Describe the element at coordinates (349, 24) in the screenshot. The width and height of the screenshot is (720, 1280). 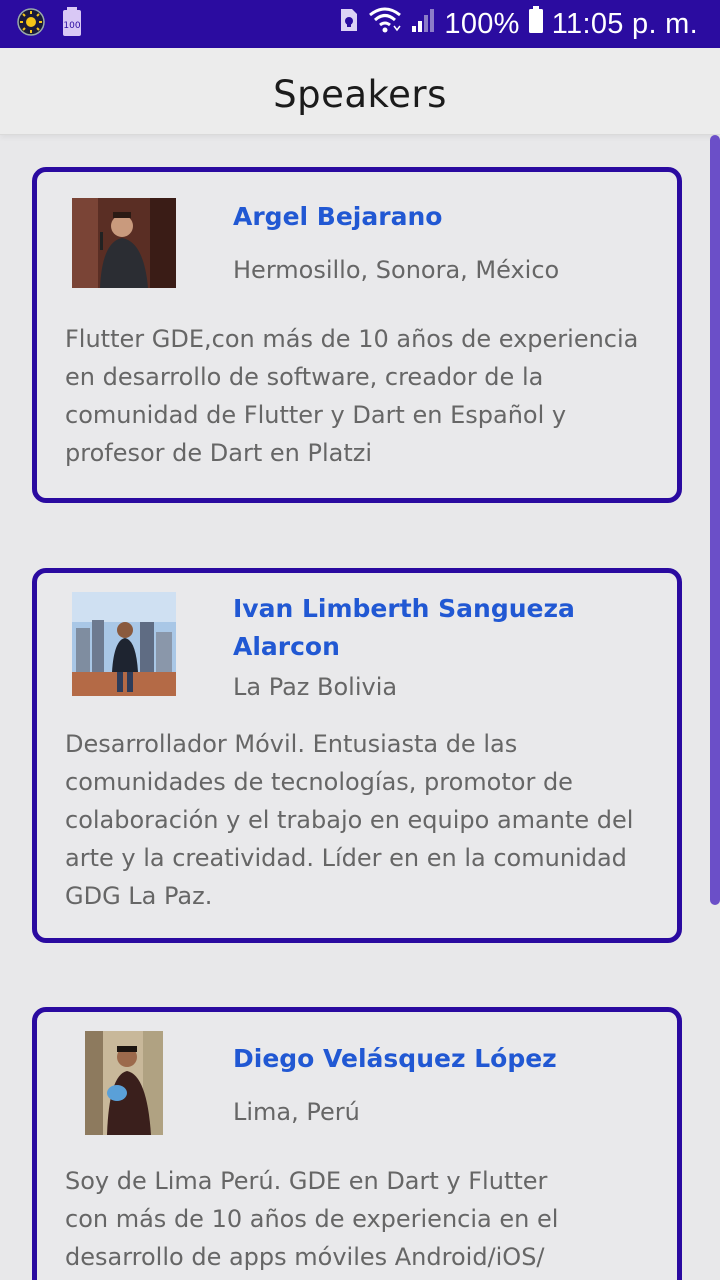
I see `lock-icon` at that location.